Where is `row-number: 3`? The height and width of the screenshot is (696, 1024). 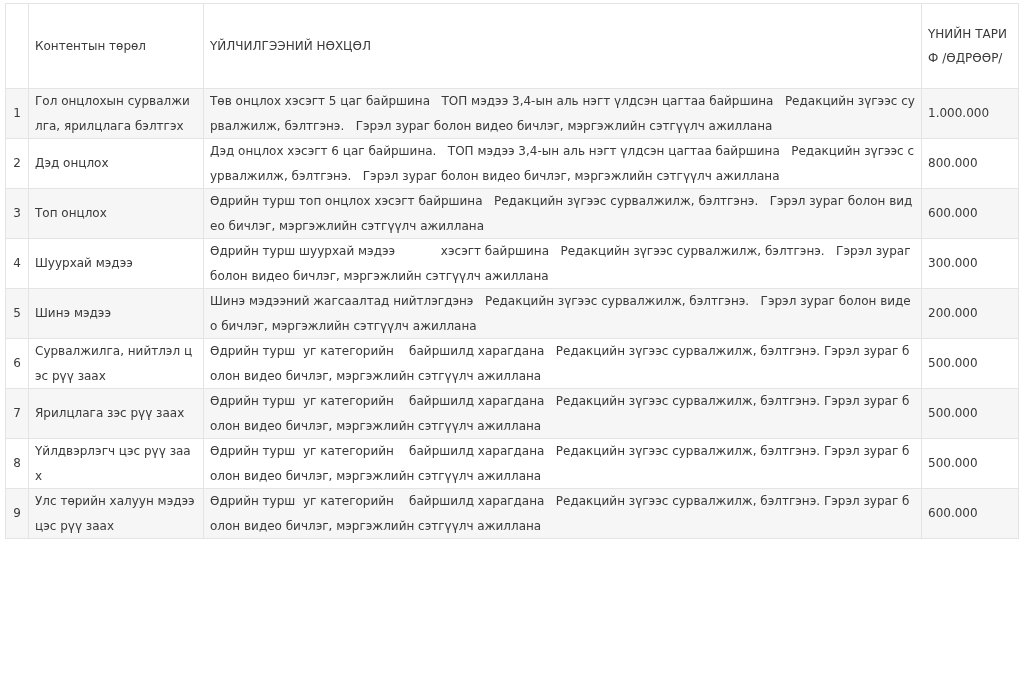
row-number: 3 is located at coordinates (17, 213).